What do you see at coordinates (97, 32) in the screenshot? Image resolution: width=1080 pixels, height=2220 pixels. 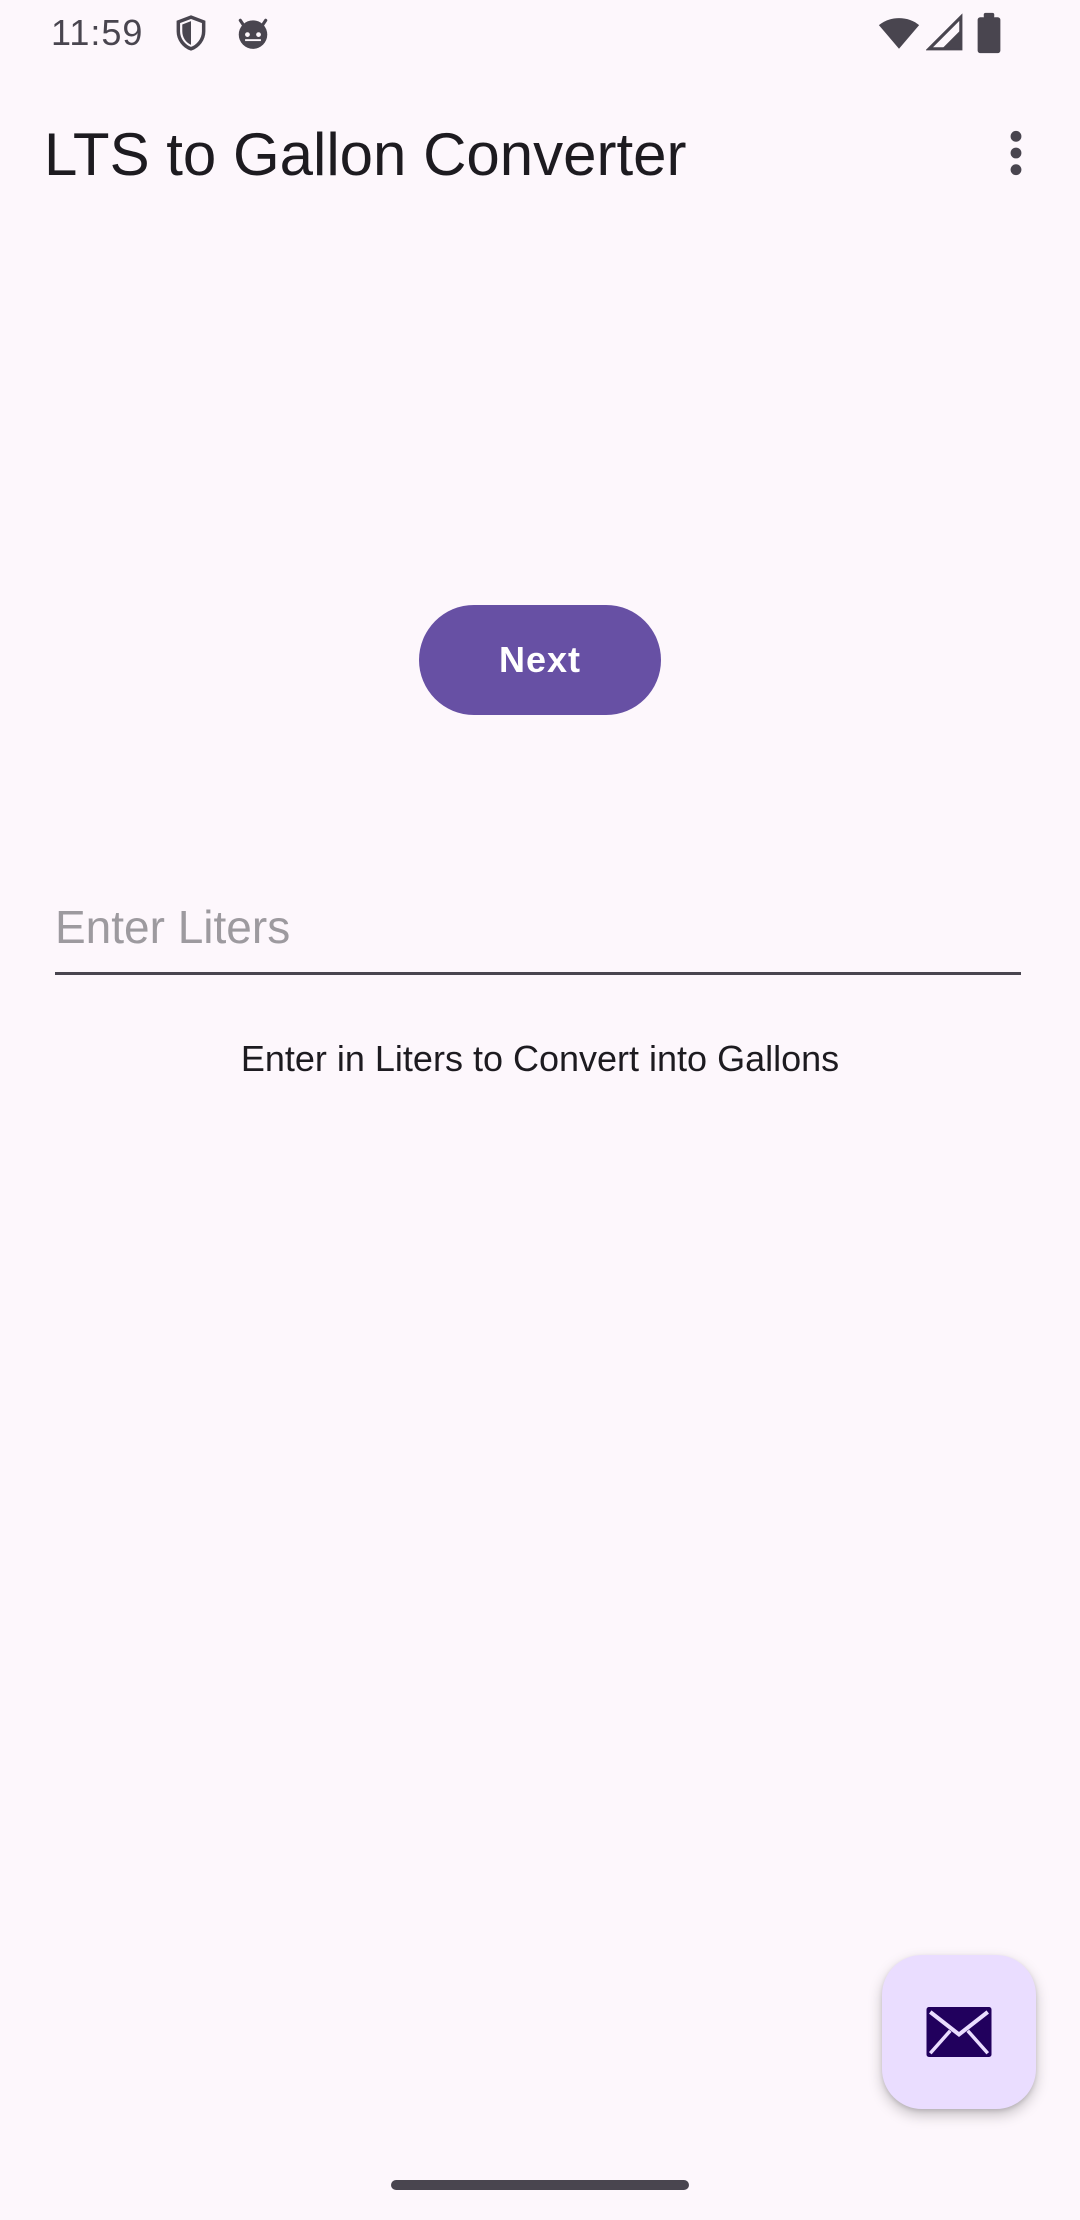 I see `status-time: 11:59` at bounding box center [97, 32].